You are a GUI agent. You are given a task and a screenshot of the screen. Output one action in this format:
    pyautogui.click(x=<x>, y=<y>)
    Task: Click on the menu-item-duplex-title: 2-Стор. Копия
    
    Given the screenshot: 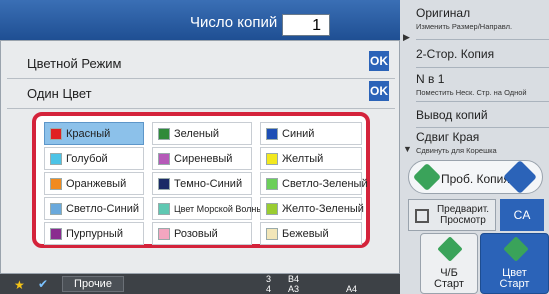 What is the action you would take?
    pyautogui.click(x=455, y=54)
    